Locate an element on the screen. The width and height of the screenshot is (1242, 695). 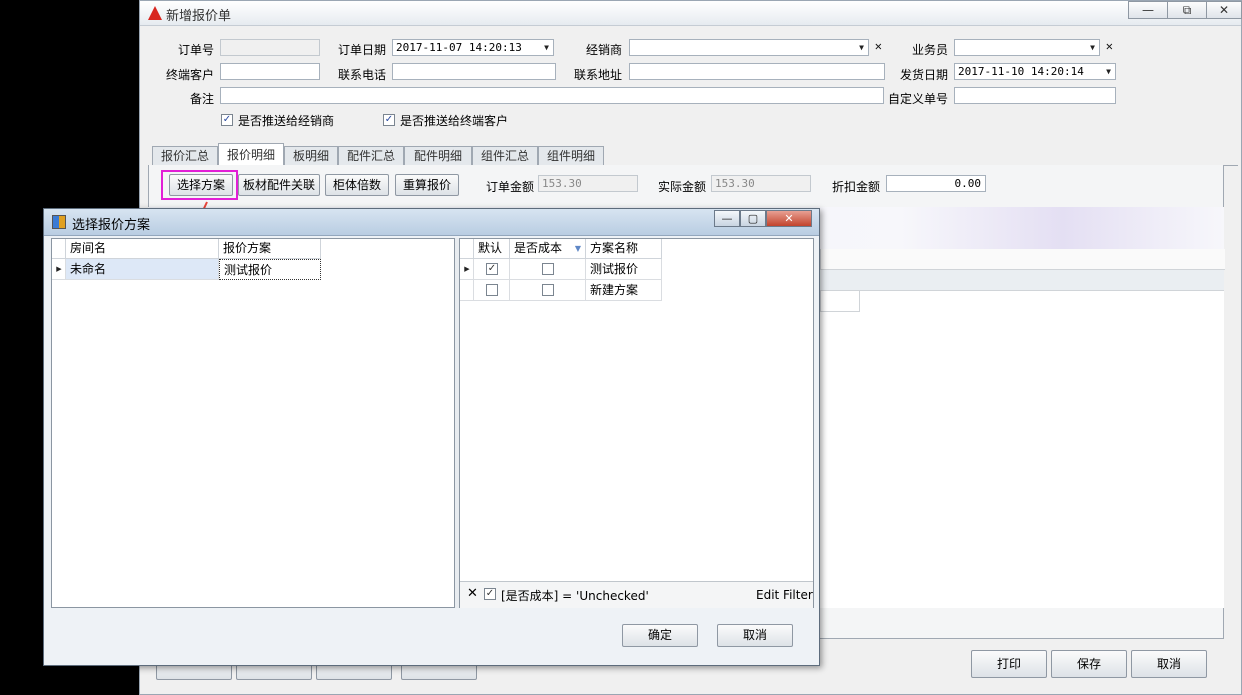
table-cell-default is located at coordinates (492, 290).